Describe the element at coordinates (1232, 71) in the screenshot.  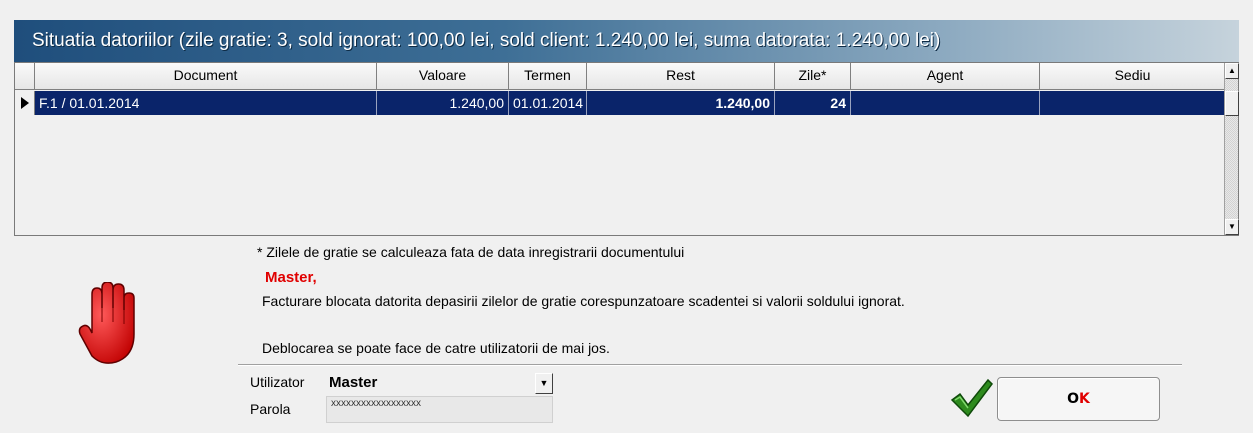
I see `scroll-up-icon: ▲` at that location.